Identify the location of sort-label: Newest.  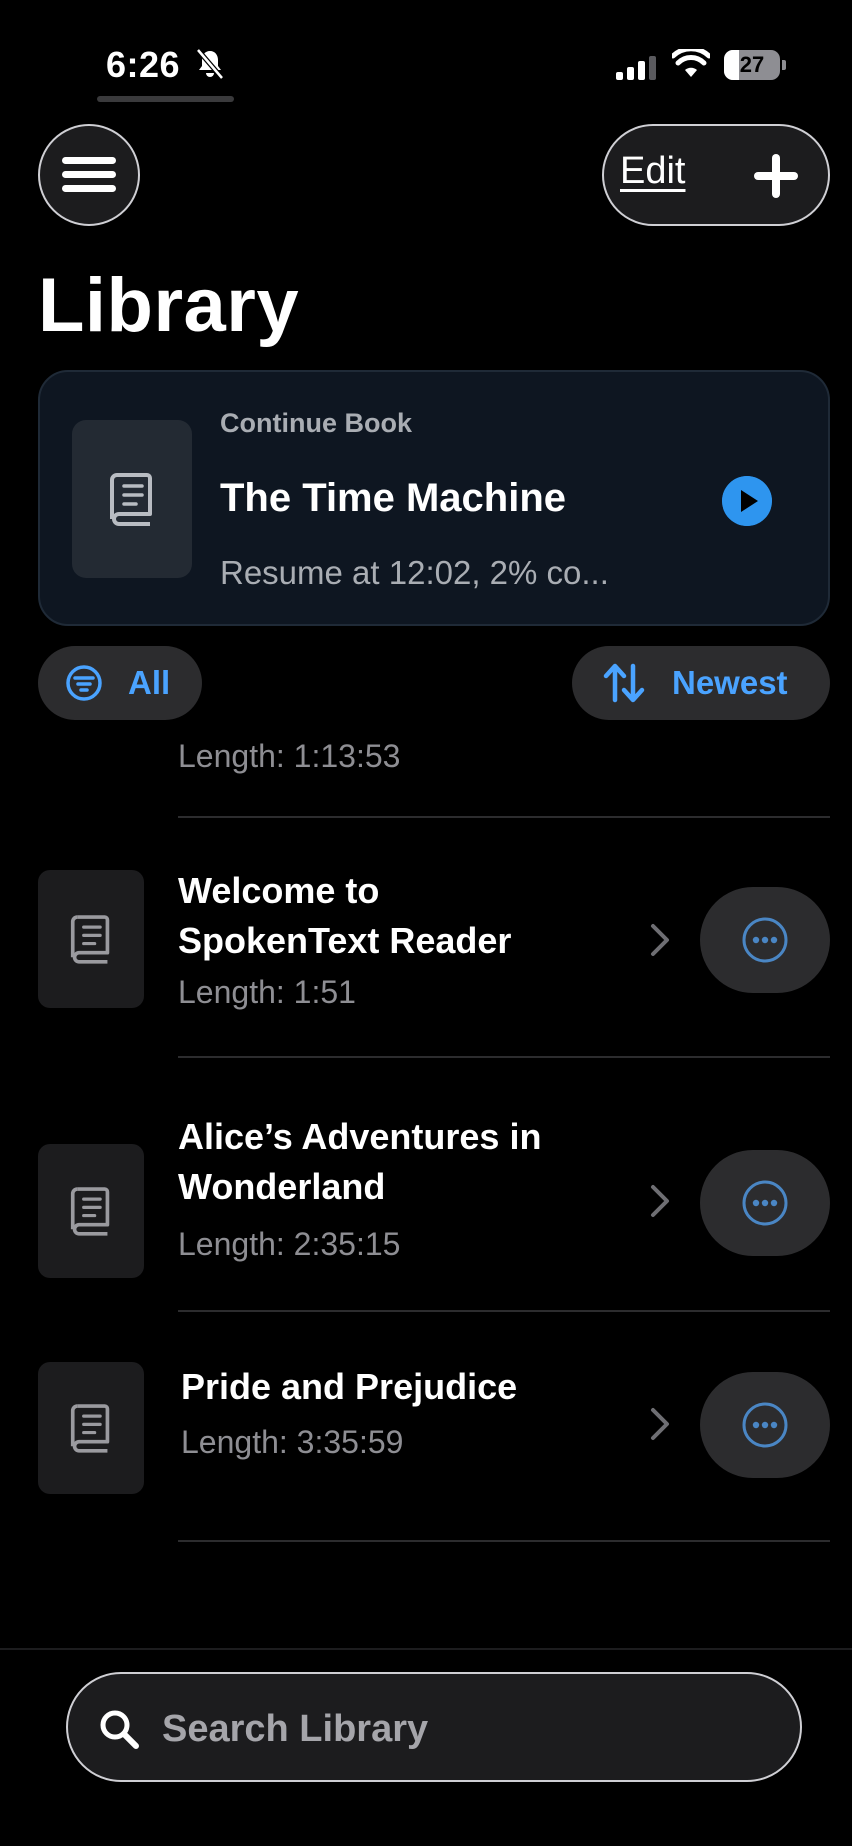
(730, 682).